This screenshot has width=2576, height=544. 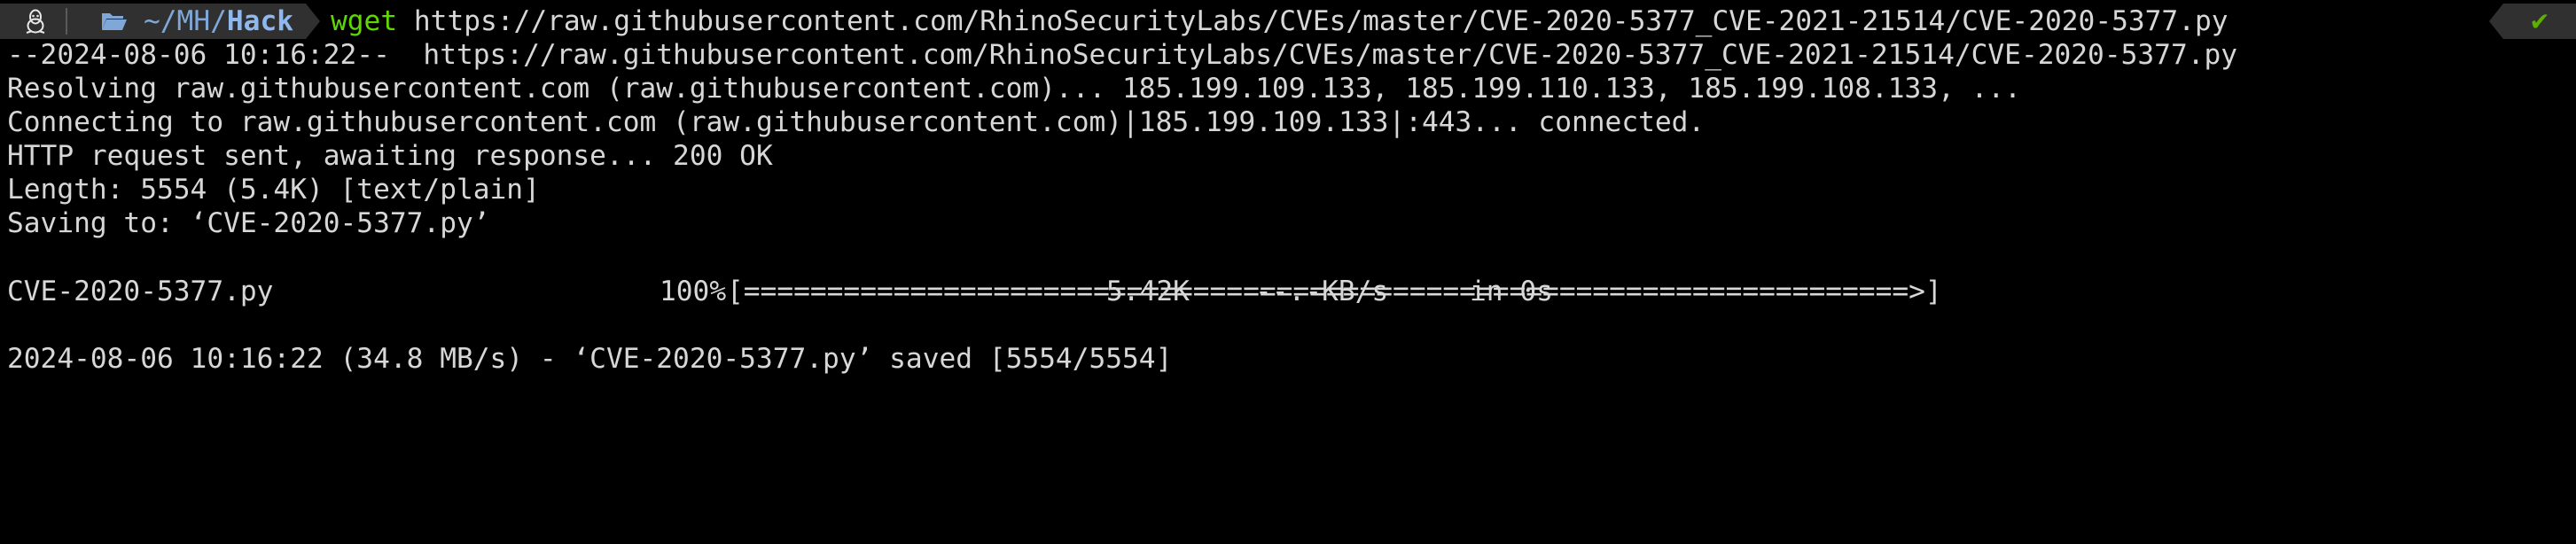 I want to click on status-arrow, so click(x=2496, y=21).